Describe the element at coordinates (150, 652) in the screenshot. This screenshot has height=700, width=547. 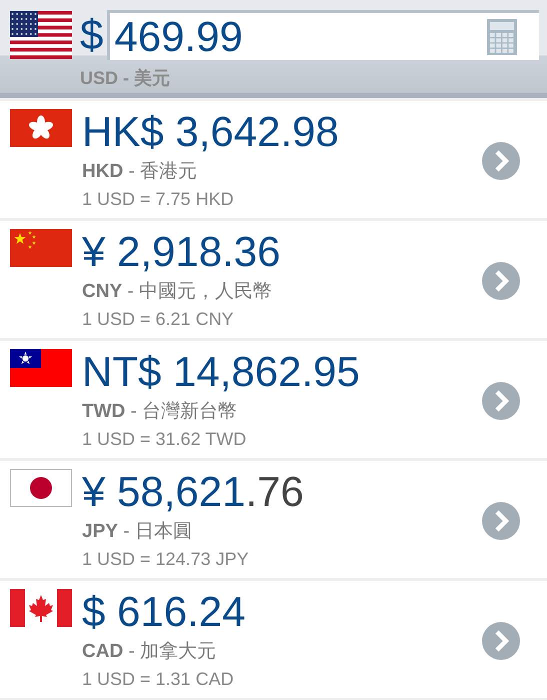
I see `currency-name: CAD - 加拿大元` at that location.